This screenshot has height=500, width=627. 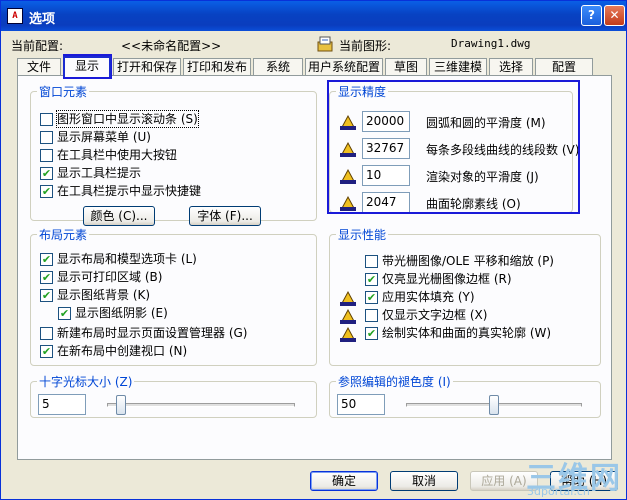 I want to click on scrollbars-label: 图形窗口中显示滚动条 (S), so click(x=127, y=119).